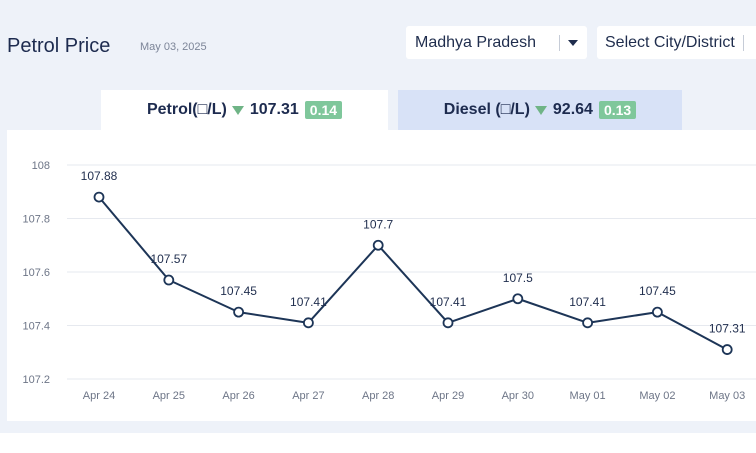 This screenshot has height=453, width=756. What do you see at coordinates (323, 110) in the screenshot?
I see `tab-petrol-change-badge: 0.14` at bounding box center [323, 110].